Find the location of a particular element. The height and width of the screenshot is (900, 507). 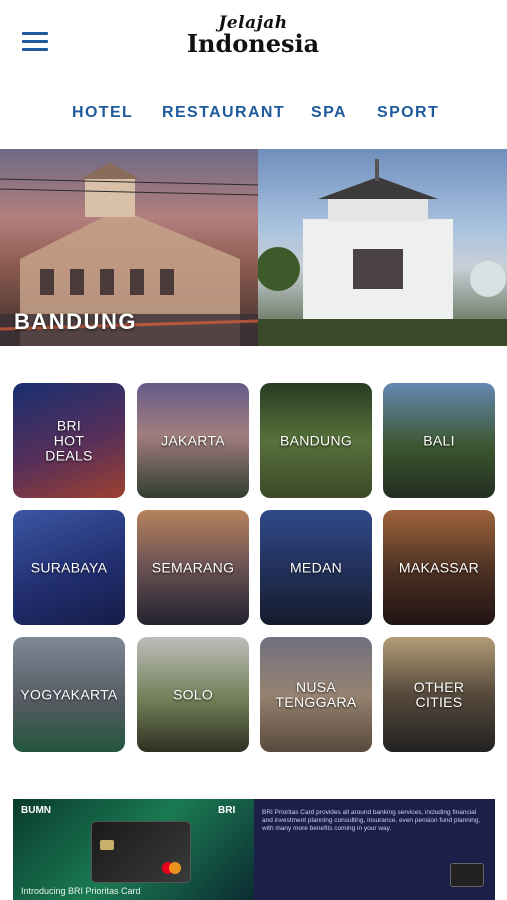

card-chip-icon is located at coordinates (107, 845).